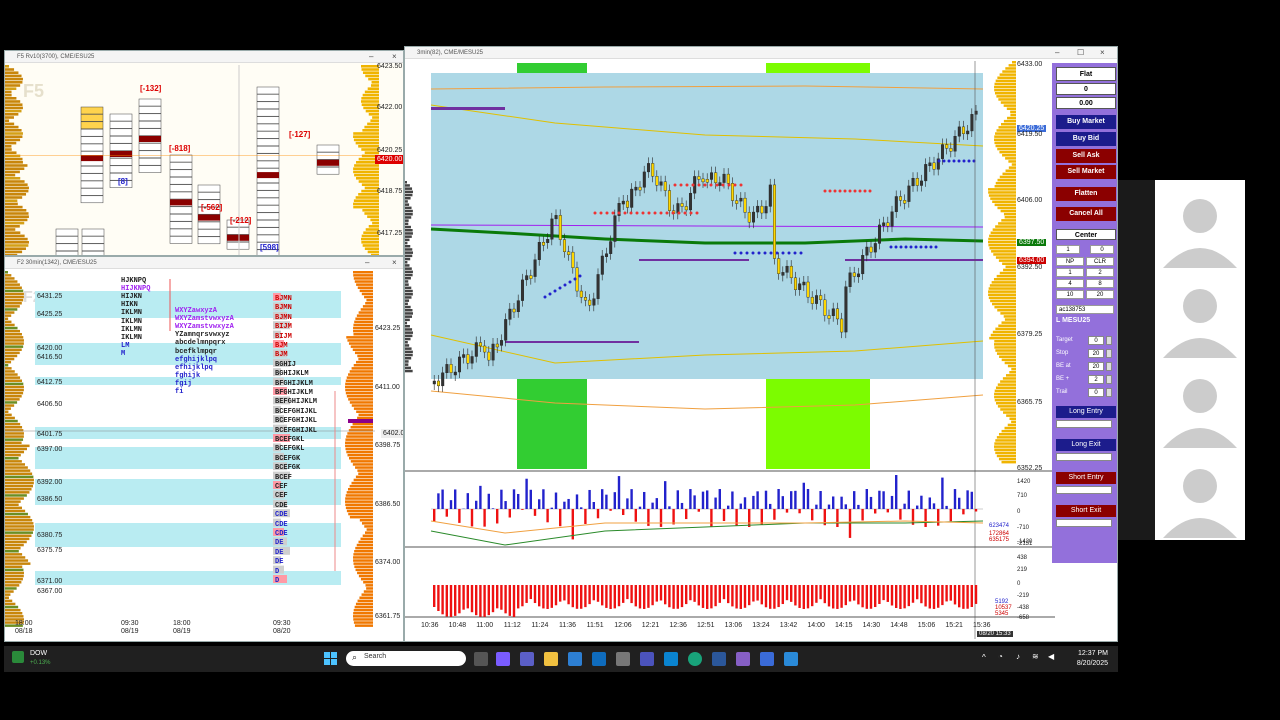 The height and width of the screenshot is (720, 1280). Describe the element at coordinates (370, 72) in the screenshot. I see `f5-right-profile-bar` at that location.